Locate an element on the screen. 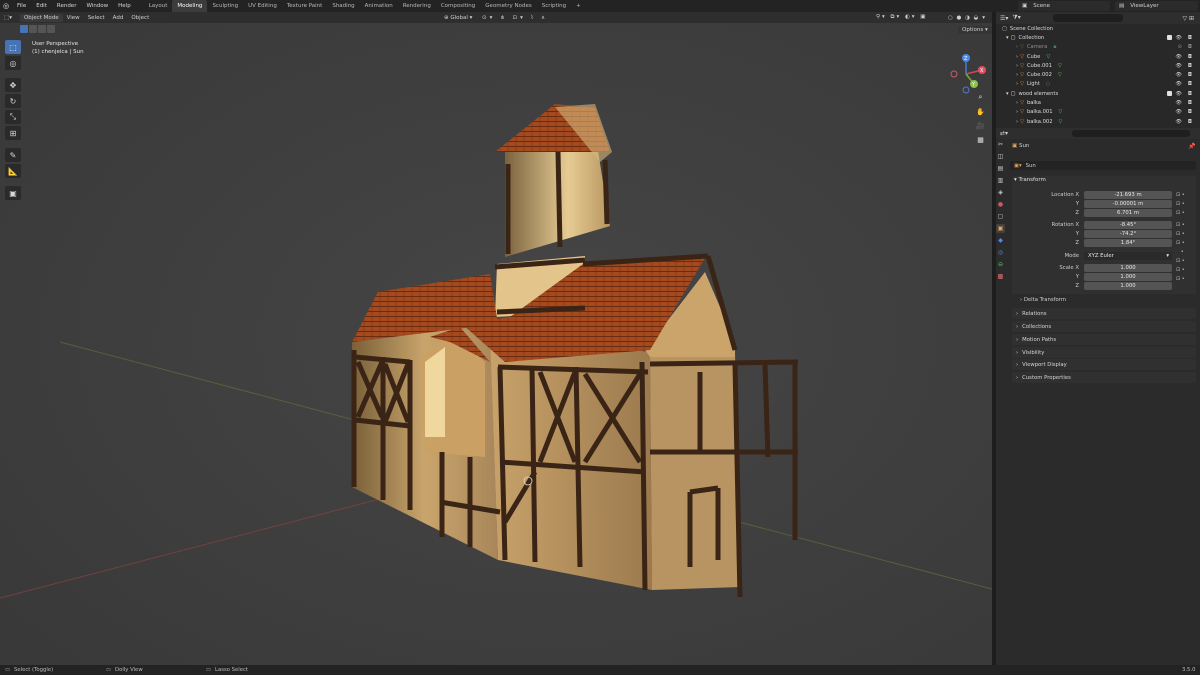 This screenshot has width=1200, height=675. overlay-controls: ⚲▾ ⧉▾ ◐▾ ▣ is located at coordinates (901, 17).